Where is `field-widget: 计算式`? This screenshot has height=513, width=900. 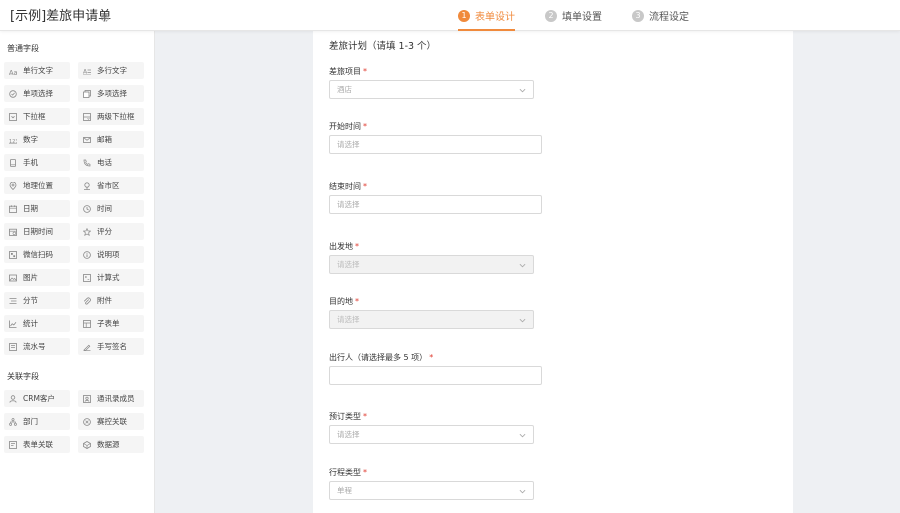
field-widget: 计算式 is located at coordinates (111, 277).